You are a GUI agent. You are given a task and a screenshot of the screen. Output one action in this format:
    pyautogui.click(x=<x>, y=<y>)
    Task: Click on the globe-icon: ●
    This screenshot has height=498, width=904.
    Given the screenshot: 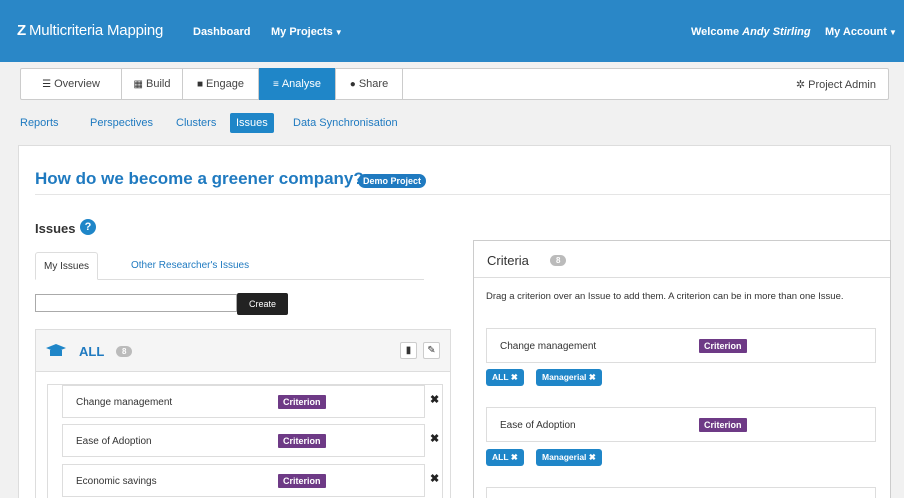 What is the action you would take?
    pyautogui.click(x=352, y=84)
    